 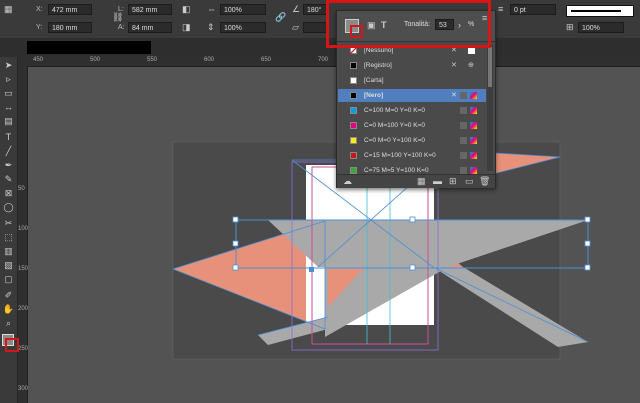 I want to click on selection-tool-icon: ➤, so click(x=8, y=65).